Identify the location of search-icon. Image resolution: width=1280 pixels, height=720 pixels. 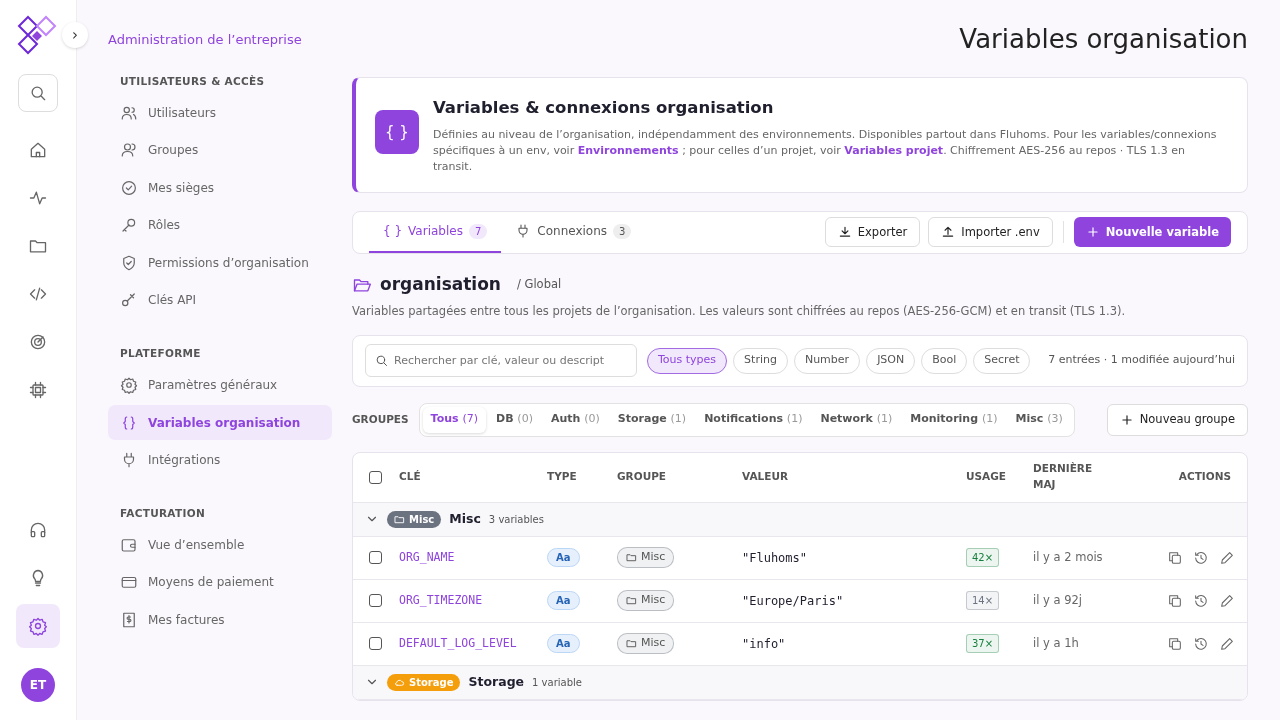
(381, 361).